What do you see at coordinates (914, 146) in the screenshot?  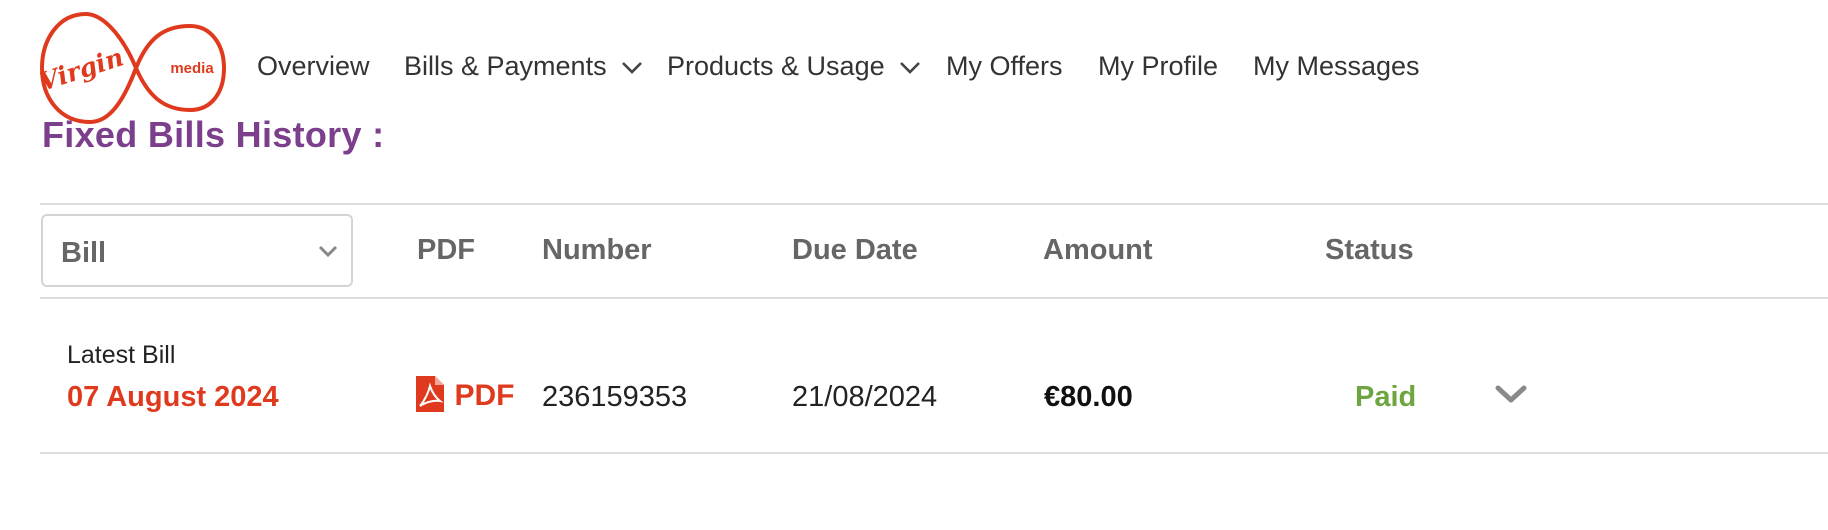 I see `section-heading-area: Fixed Bills History :` at bounding box center [914, 146].